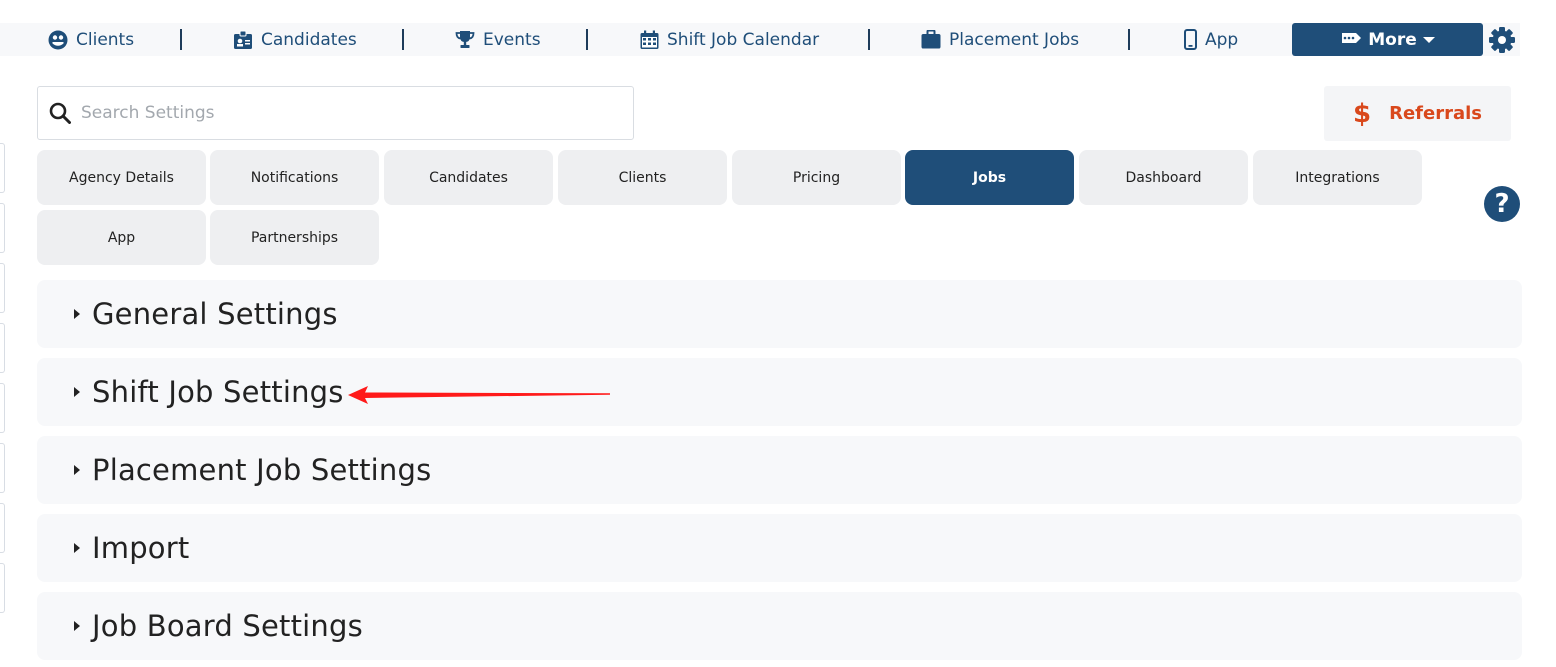 The width and height of the screenshot is (1556, 667). I want to click on nav-label: Shift Job Calendar, so click(743, 39).